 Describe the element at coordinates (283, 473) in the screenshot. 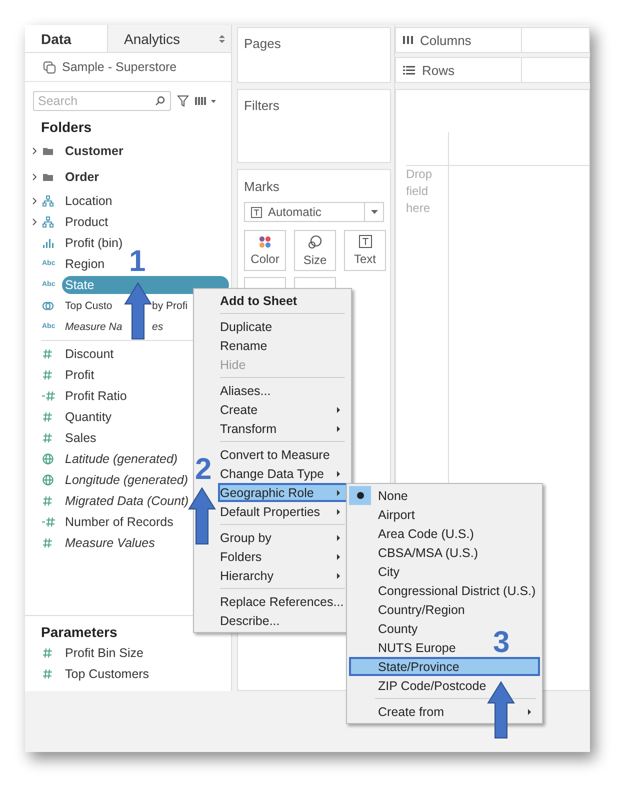

I see `menu-item: Change Data Type` at that location.